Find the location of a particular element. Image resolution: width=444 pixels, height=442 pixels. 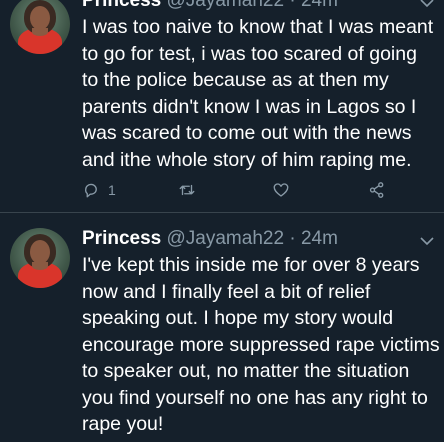

share-button is located at coordinates (377, 190).